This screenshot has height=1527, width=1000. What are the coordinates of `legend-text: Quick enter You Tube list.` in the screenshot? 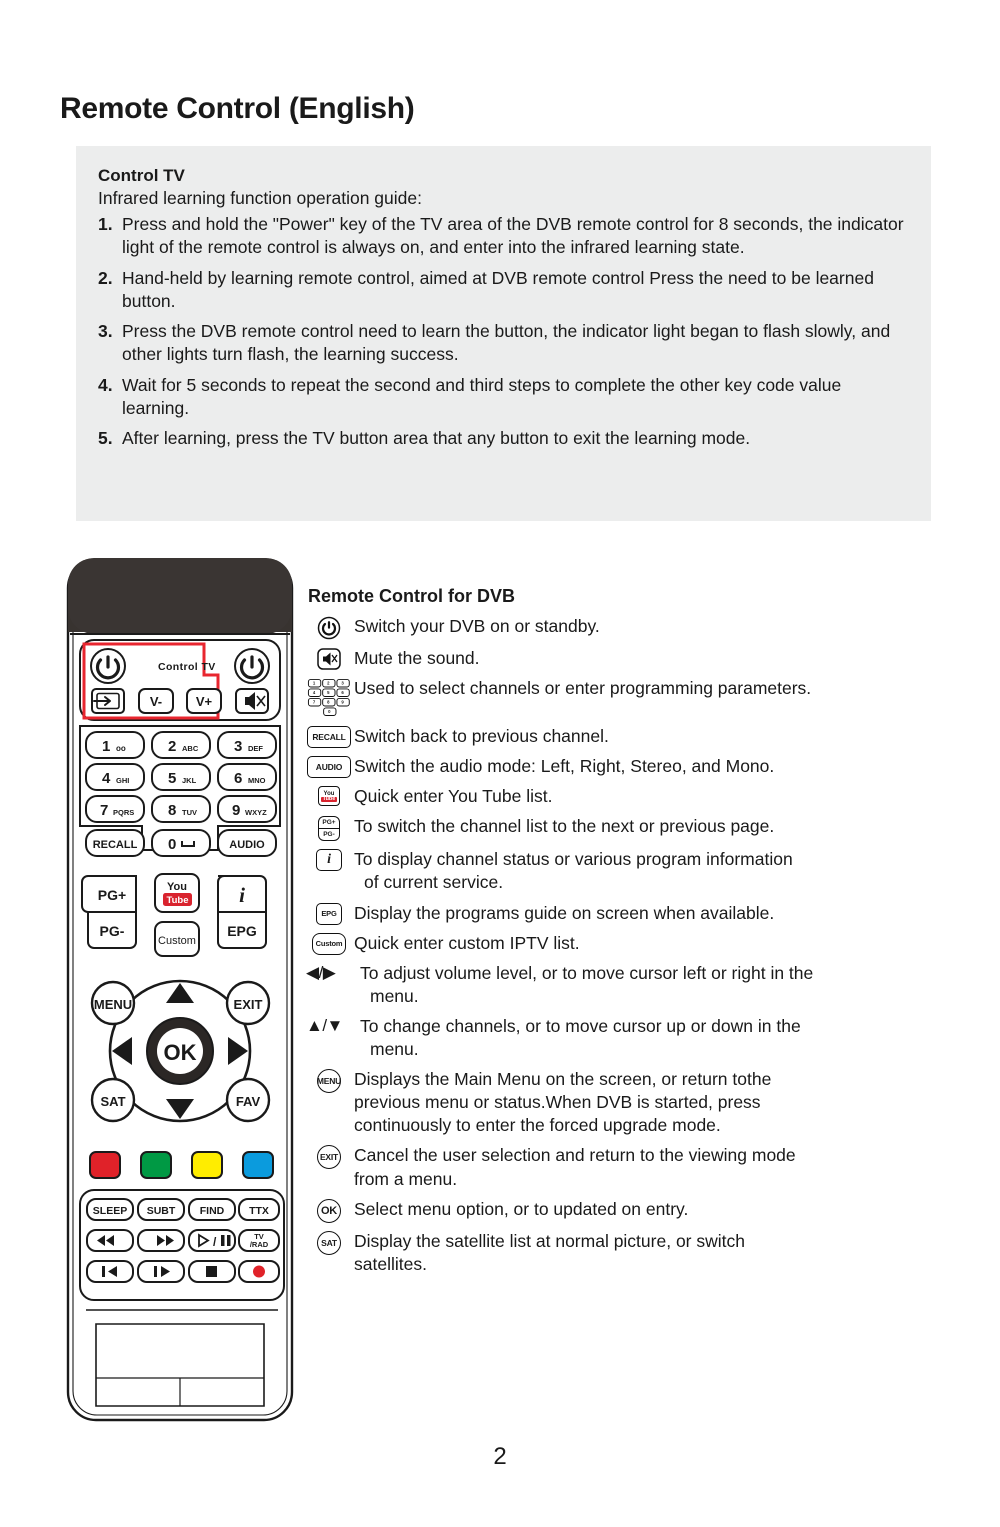 It's located at (453, 796).